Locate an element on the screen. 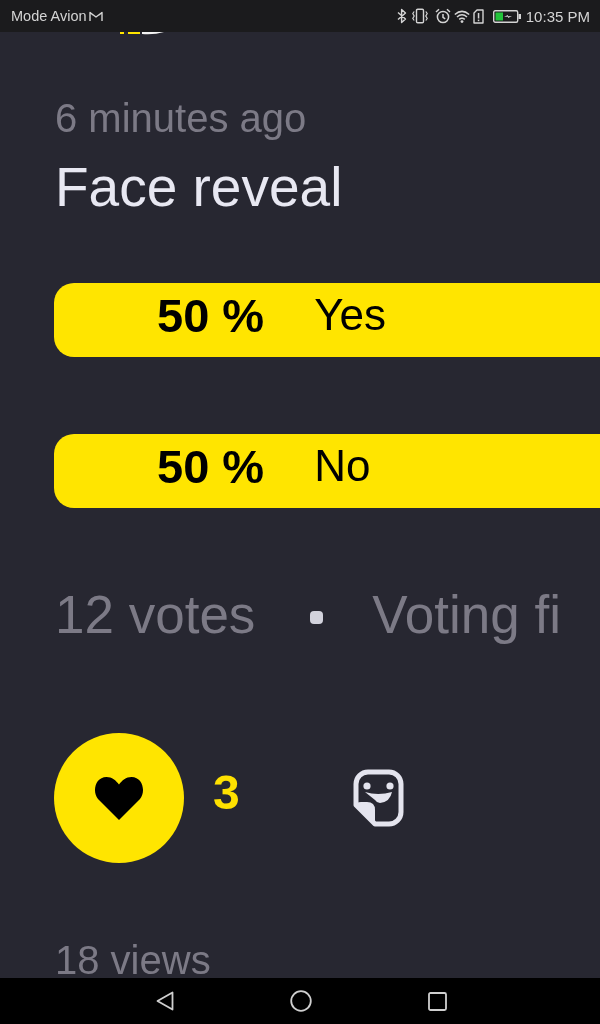 Image resolution: width=600 pixels, height=1024 pixels. poll-option-label: Yes is located at coordinates (350, 315).